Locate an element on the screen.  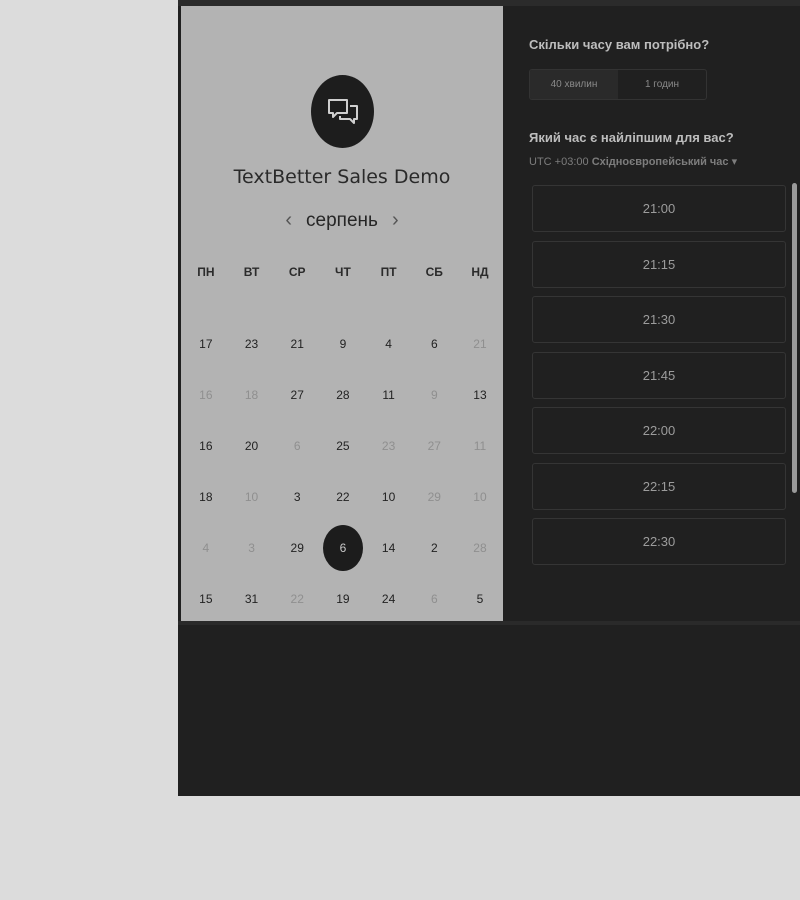
calendar-day: 19 is located at coordinates (343, 598).